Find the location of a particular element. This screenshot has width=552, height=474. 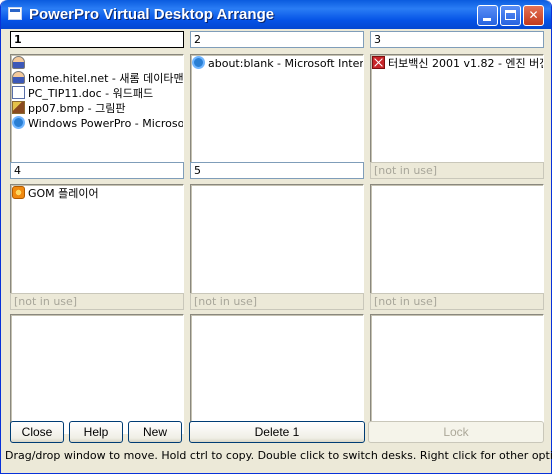

minimize-icon is located at coordinates (487, 19).